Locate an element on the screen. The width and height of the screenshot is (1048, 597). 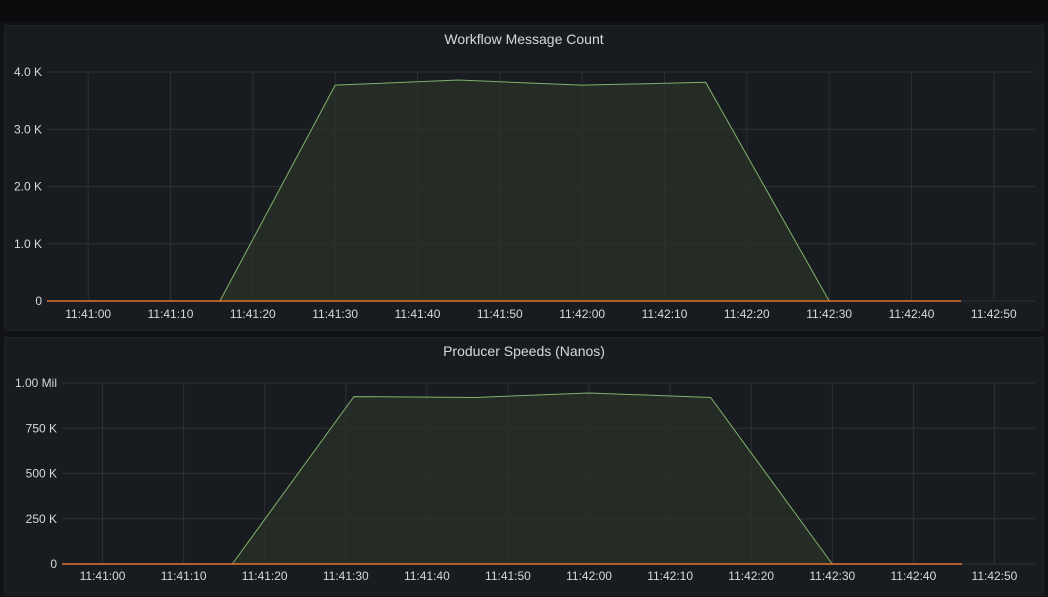
y-tick-label: 3.0 K is located at coordinates (28, 129).